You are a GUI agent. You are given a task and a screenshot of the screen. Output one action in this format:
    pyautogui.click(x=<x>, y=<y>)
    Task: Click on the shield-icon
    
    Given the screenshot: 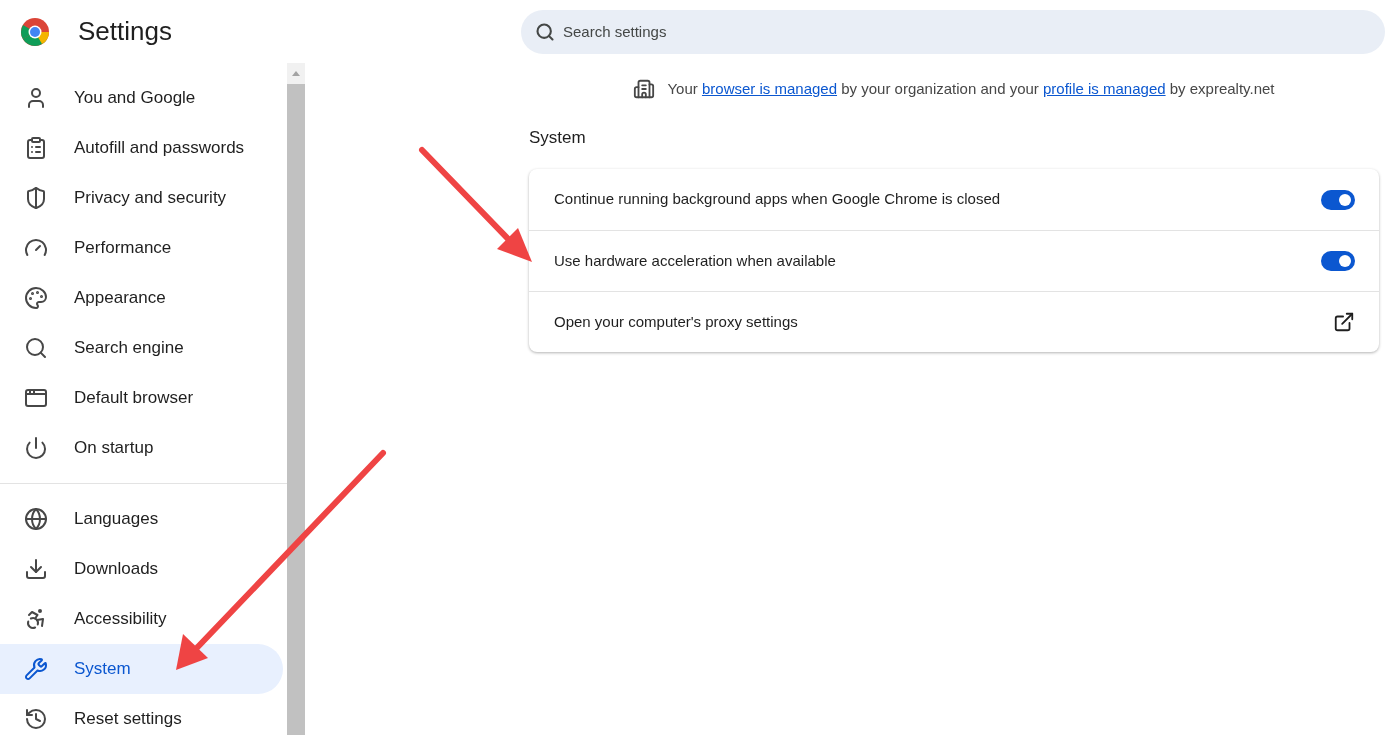 What is the action you would take?
    pyautogui.click(x=36, y=198)
    